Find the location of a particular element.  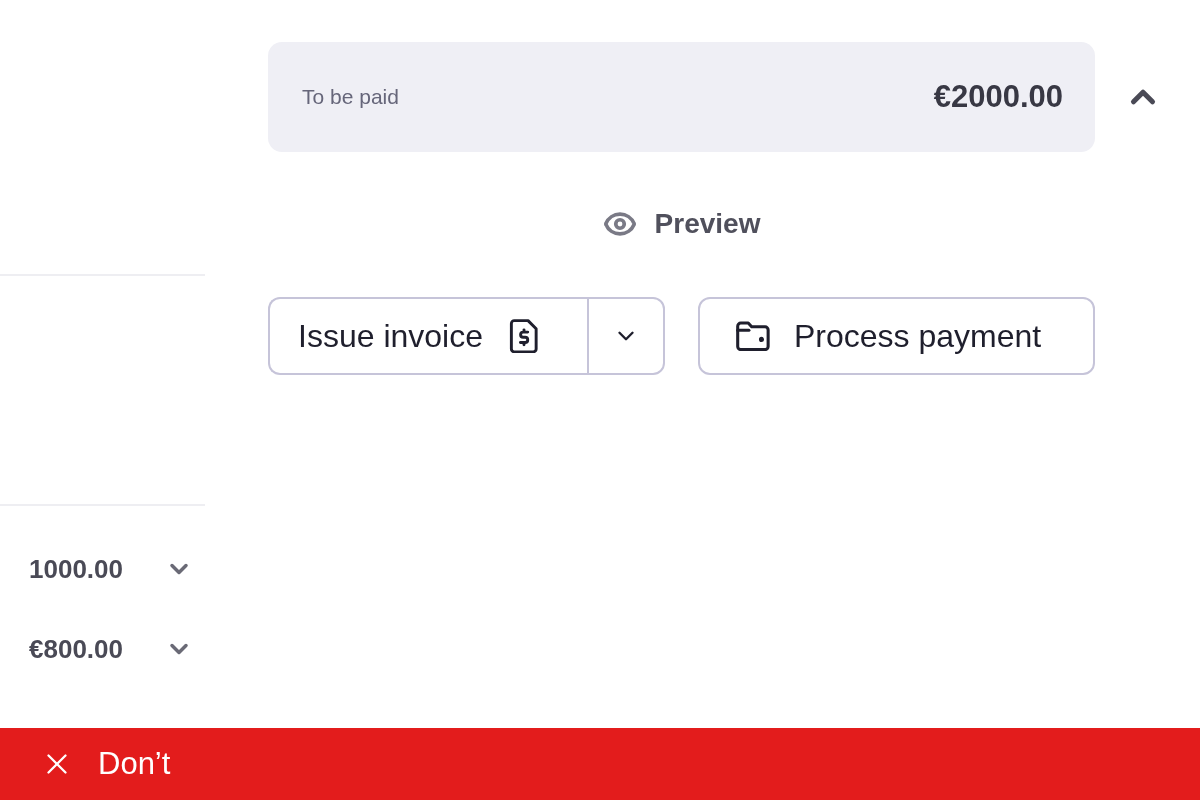

summary-label: To be paid is located at coordinates (350, 97).